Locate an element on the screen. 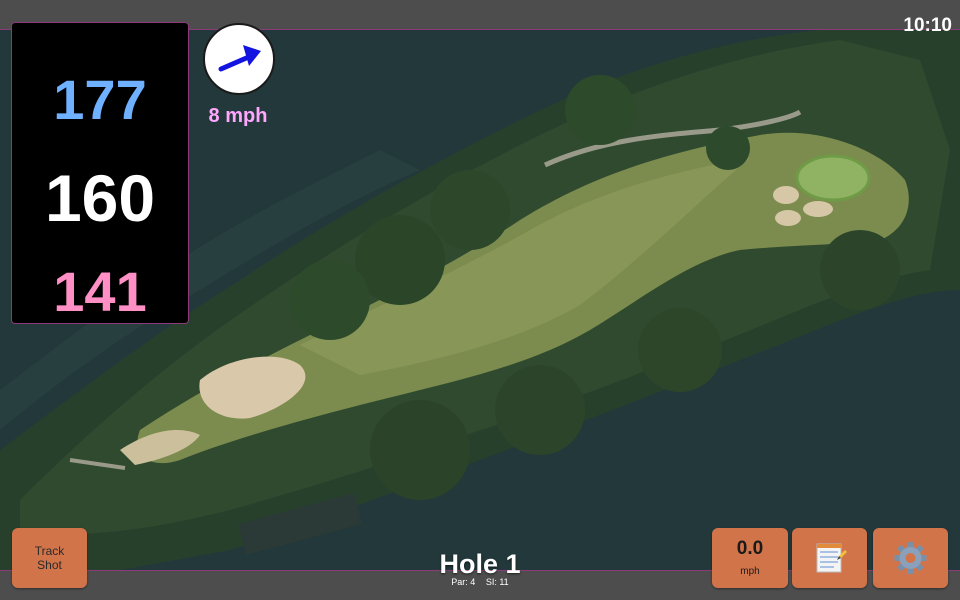  hole-par: Par: 4 is located at coordinates (463, 582).